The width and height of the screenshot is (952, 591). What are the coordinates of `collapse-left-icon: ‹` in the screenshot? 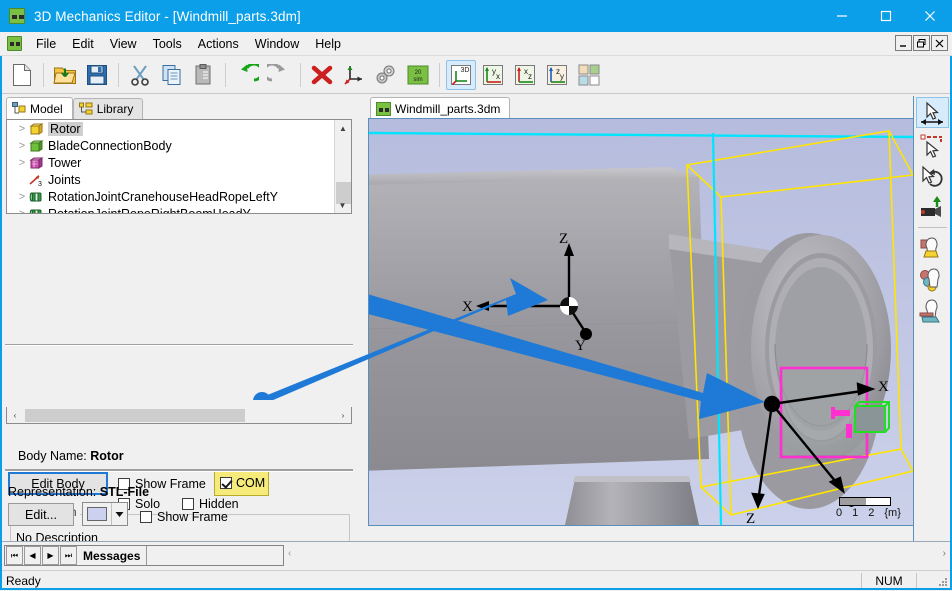 It's located at (289, 553).